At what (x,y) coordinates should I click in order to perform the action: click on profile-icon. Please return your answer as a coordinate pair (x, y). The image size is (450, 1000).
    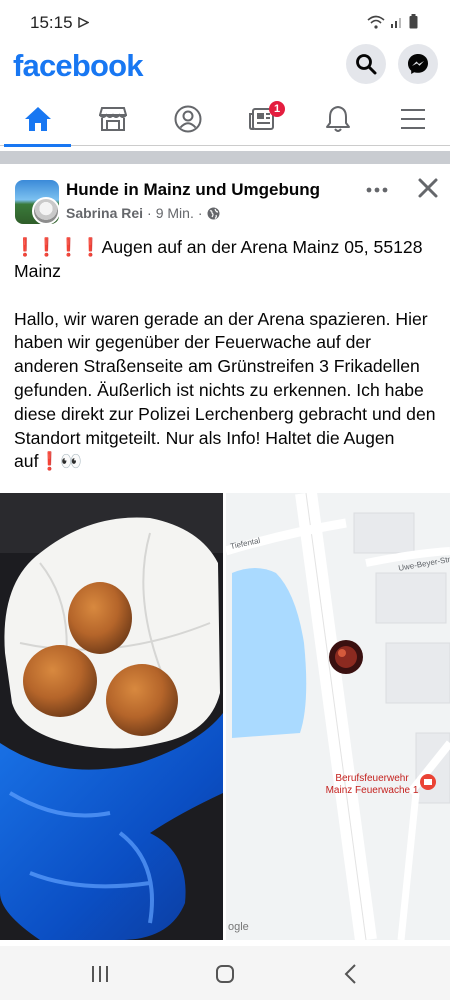
    Looking at the image, I should click on (187, 119).